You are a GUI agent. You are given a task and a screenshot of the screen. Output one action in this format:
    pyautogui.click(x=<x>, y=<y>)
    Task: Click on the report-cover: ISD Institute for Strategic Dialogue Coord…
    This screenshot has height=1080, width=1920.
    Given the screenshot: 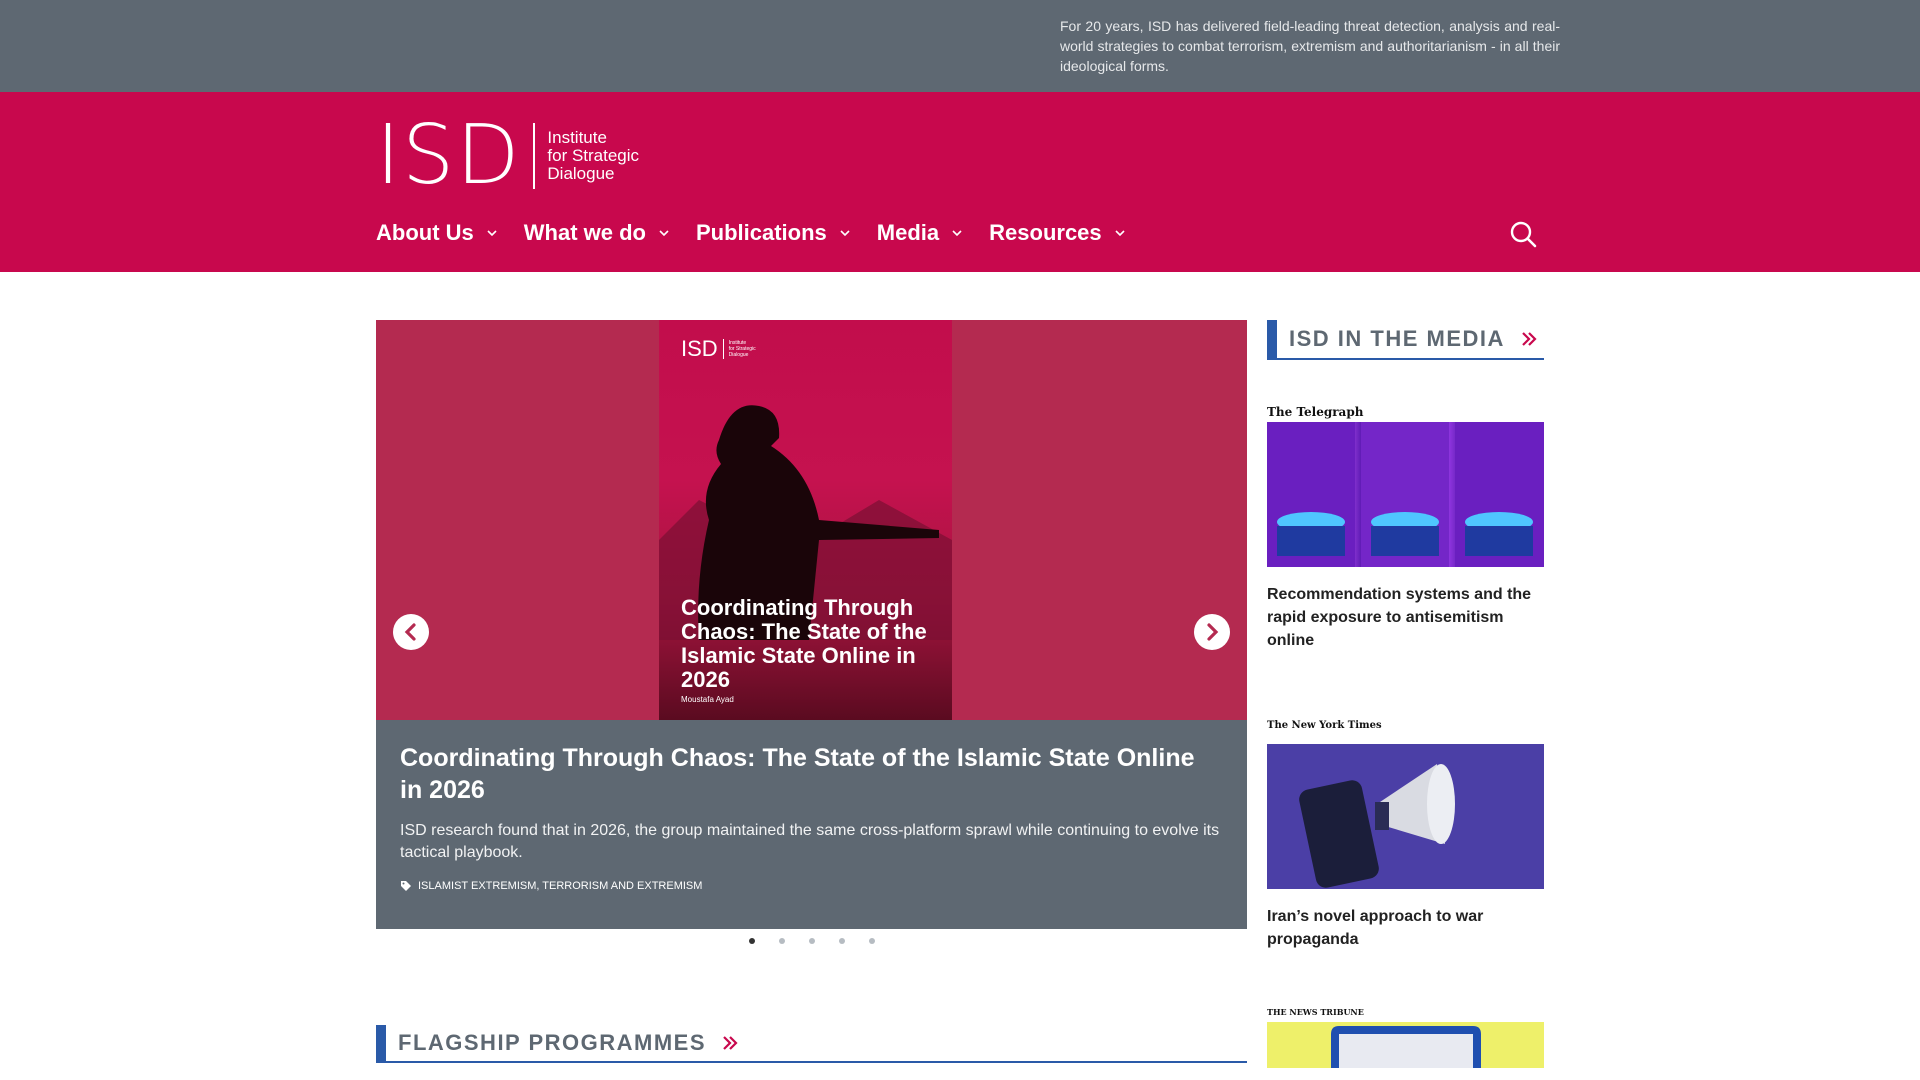 What is the action you would take?
    pyautogui.click(x=805, y=520)
    